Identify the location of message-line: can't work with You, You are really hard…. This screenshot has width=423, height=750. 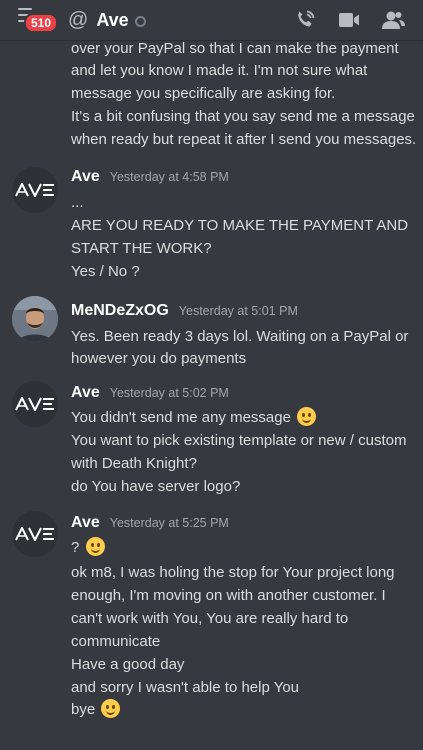
(210, 618).